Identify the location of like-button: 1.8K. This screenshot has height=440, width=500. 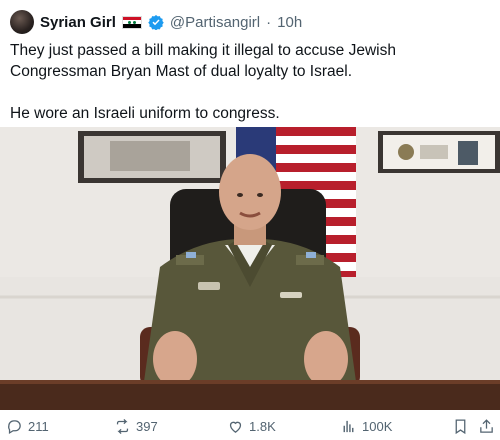
(251, 426).